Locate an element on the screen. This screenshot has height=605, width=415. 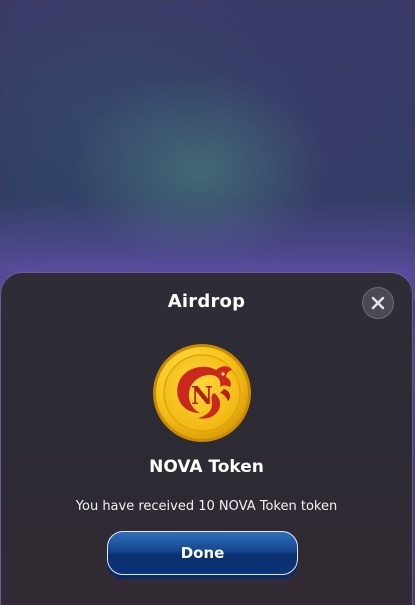
close-button is located at coordinates (378, 303).